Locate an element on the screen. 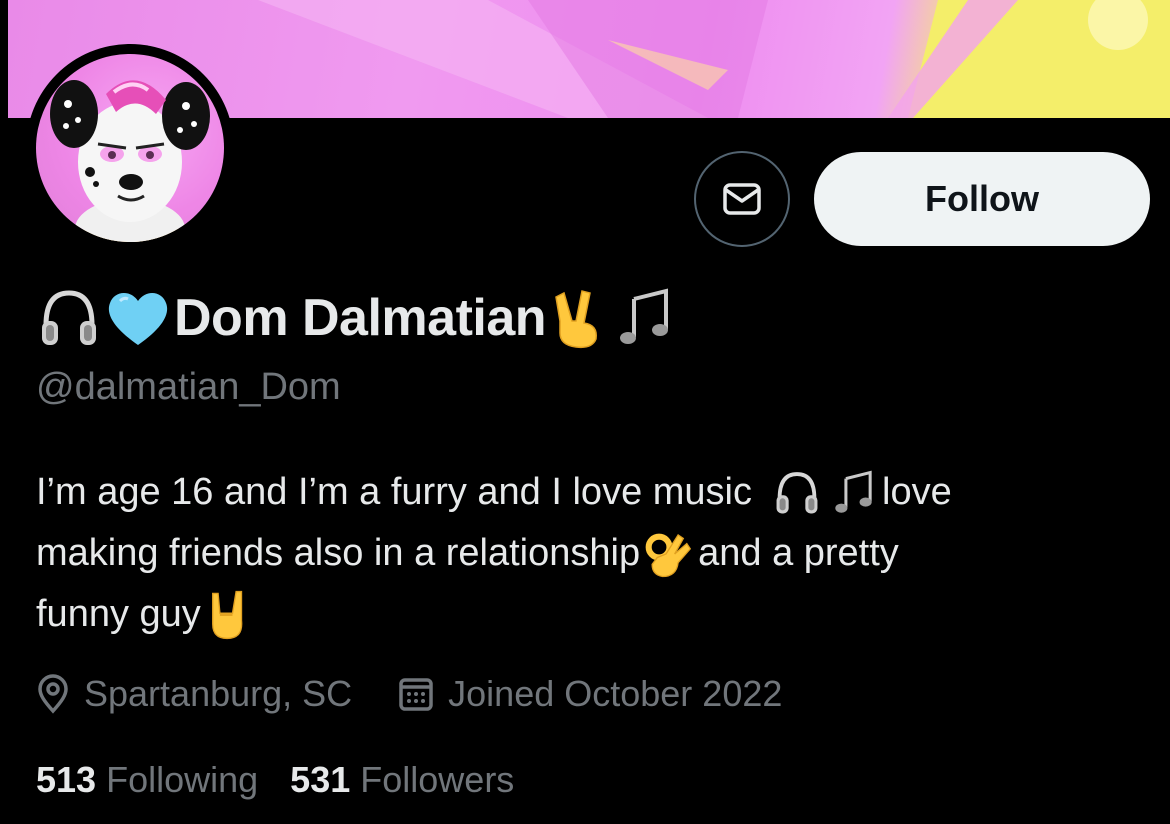  follow-button: Follow is located at coordinates (982, 199).